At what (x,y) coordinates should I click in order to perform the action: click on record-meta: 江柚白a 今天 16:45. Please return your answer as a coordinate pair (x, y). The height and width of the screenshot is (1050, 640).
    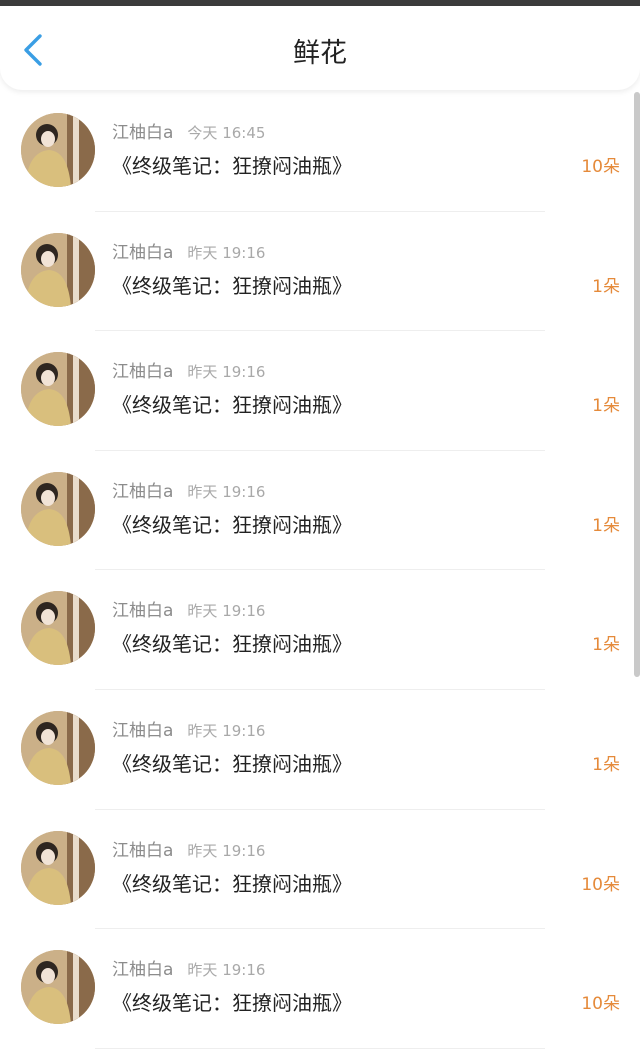
    Looking at the image, I should click on (188, 133).